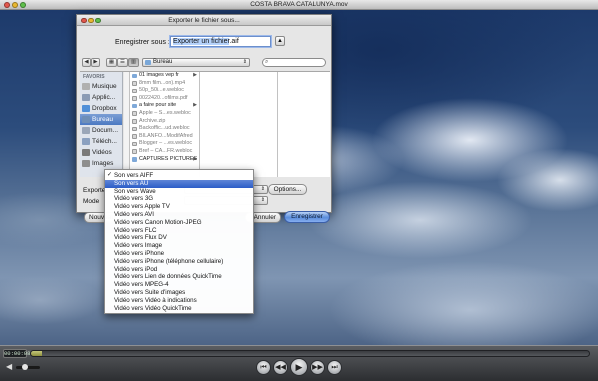 The image size is (598, 381). What do you see at coordinates (195, 105) in the screenshot?
I see `disclosure-arrow-icon: ▶` at bounding box center [195, 105].